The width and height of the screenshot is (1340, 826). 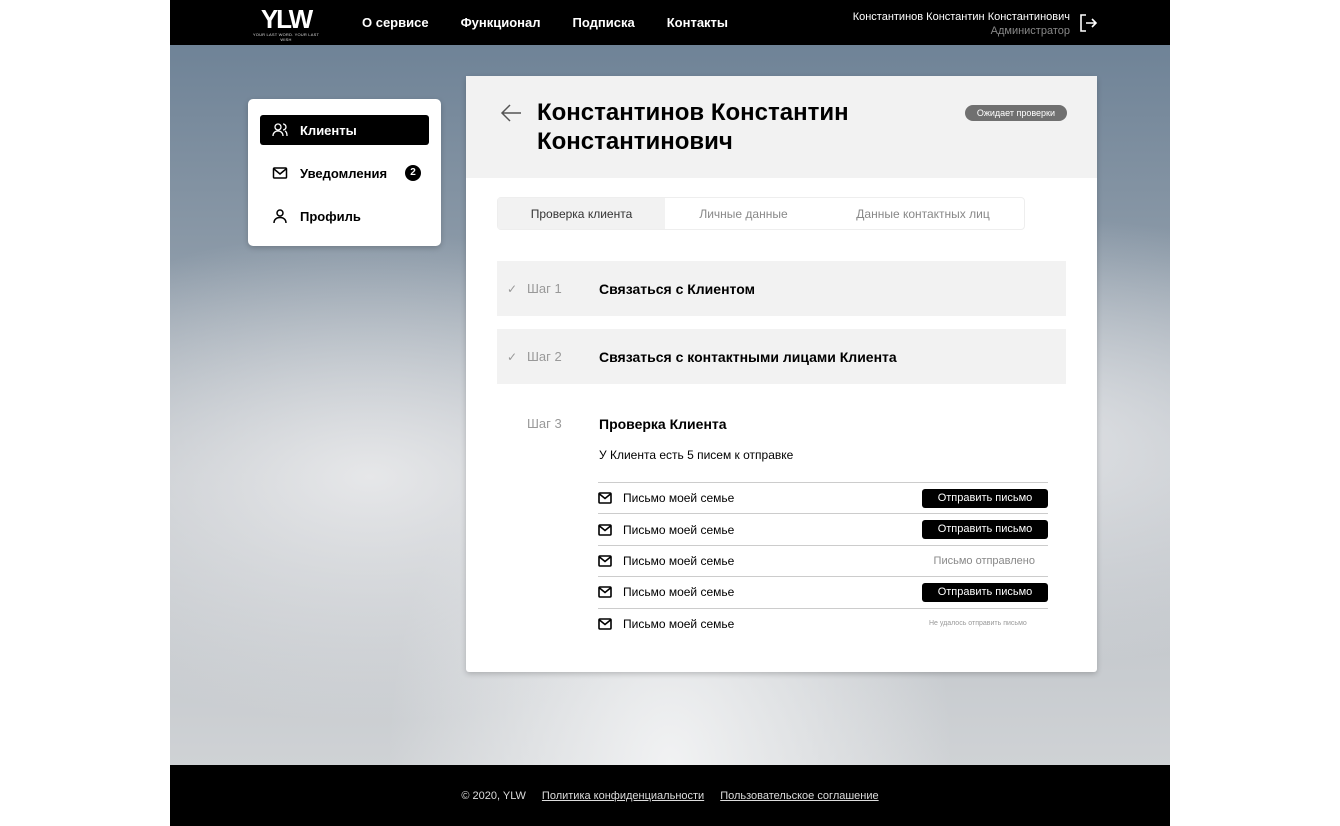 I want to click on sidebar: Клиенты Уведомления 2 Профиль, so click(x=344, y=172).